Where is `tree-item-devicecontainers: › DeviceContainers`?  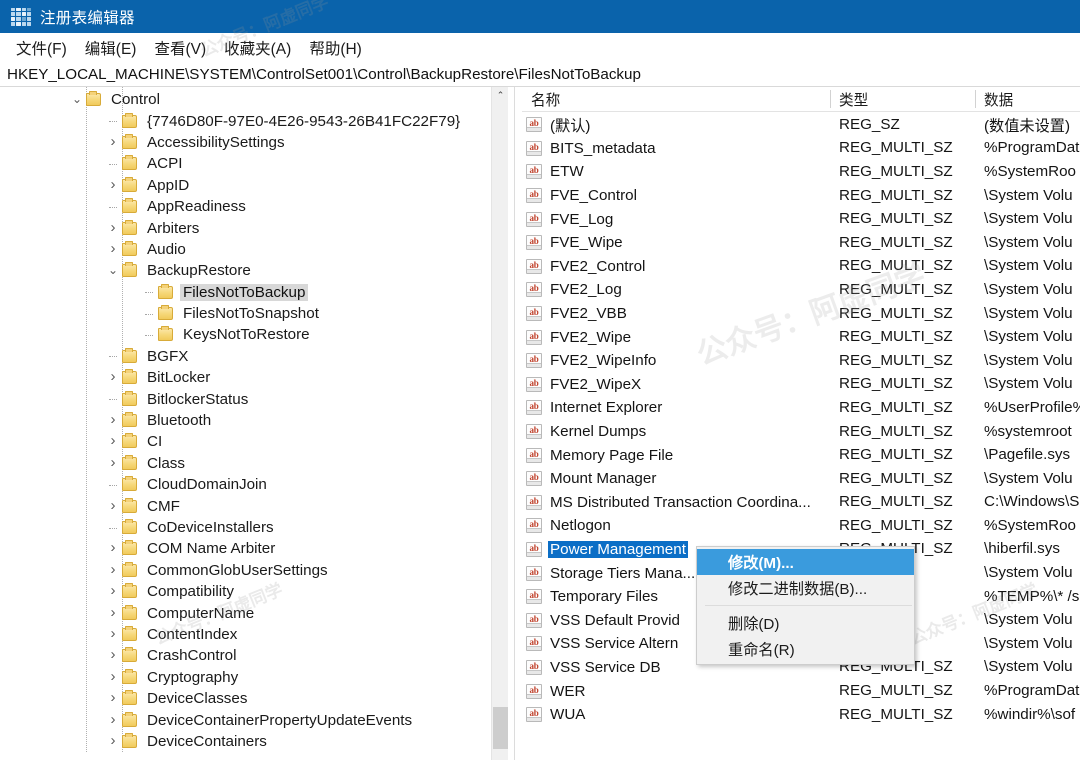 tree-item-devicecontainers: › DeviceContainers is located at coordinates (254, 741).